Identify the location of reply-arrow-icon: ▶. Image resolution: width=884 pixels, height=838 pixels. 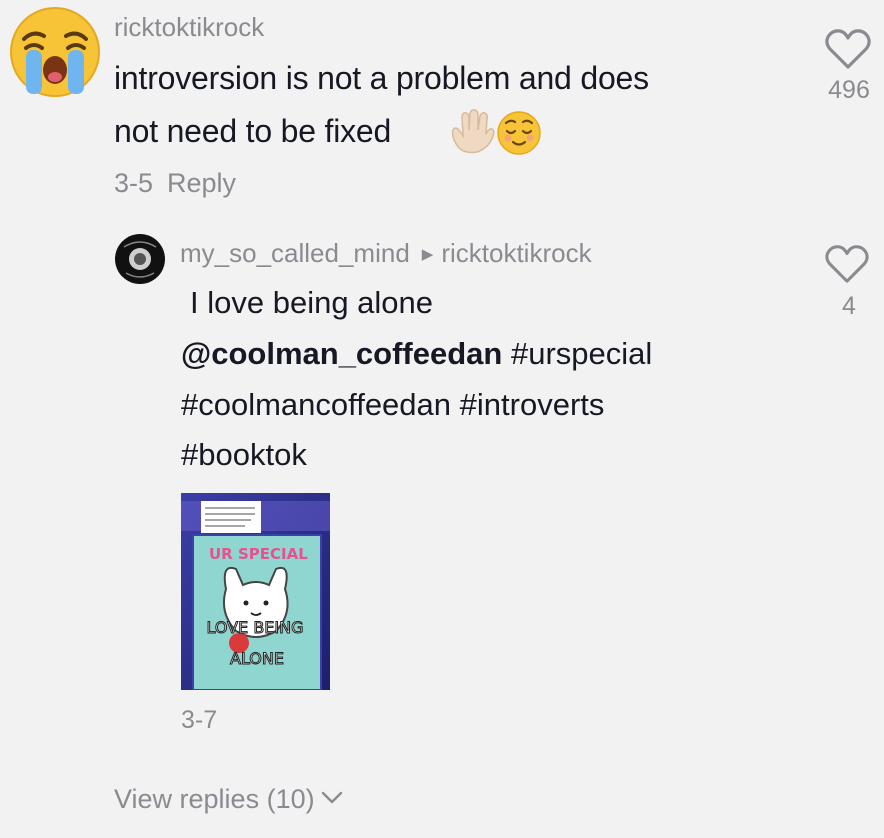
(427, 254).